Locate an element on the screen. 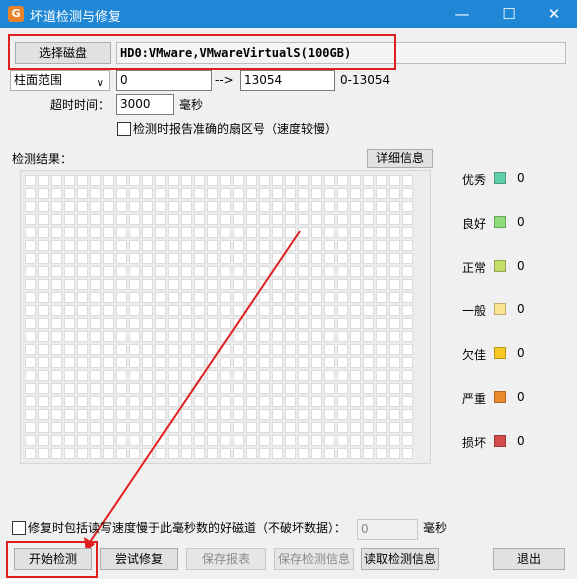 The image size is (577, 579). exit-button: 退出 is located at coordinates (529, 559).